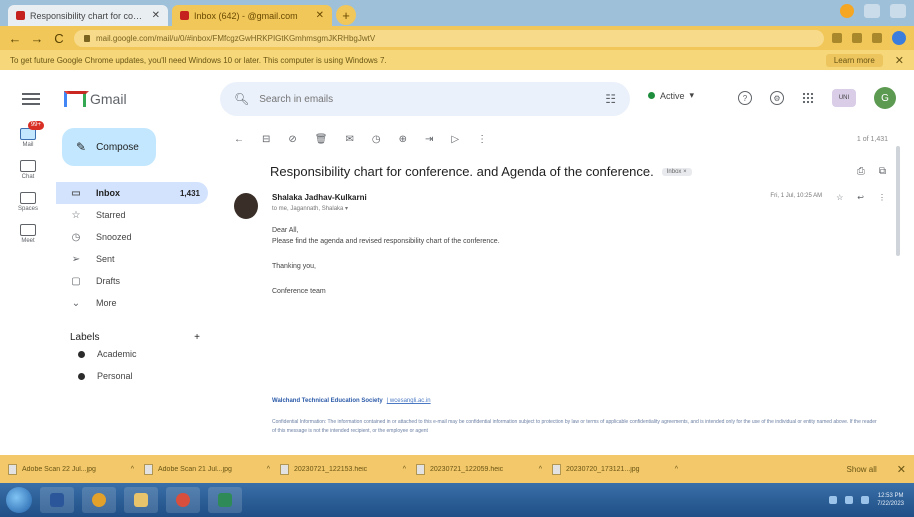 The image size is (914, 517). What do you see at coordinates (57, 500) in the screenshot?
I see `taskbar-word` at bounding box center [57, 500].